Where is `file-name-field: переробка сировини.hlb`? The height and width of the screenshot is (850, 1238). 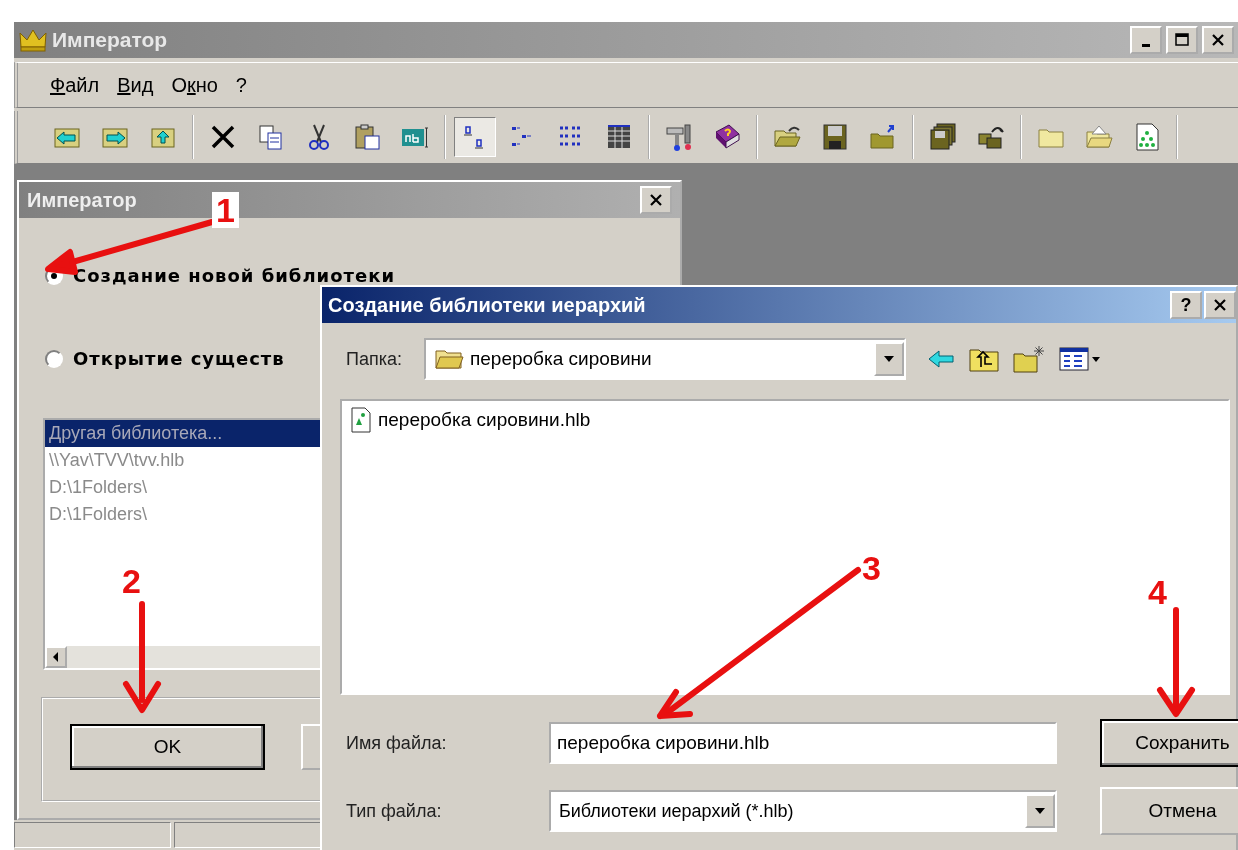
file-name-field: переробка сировини.hlb is located at coordinates (803, 743).